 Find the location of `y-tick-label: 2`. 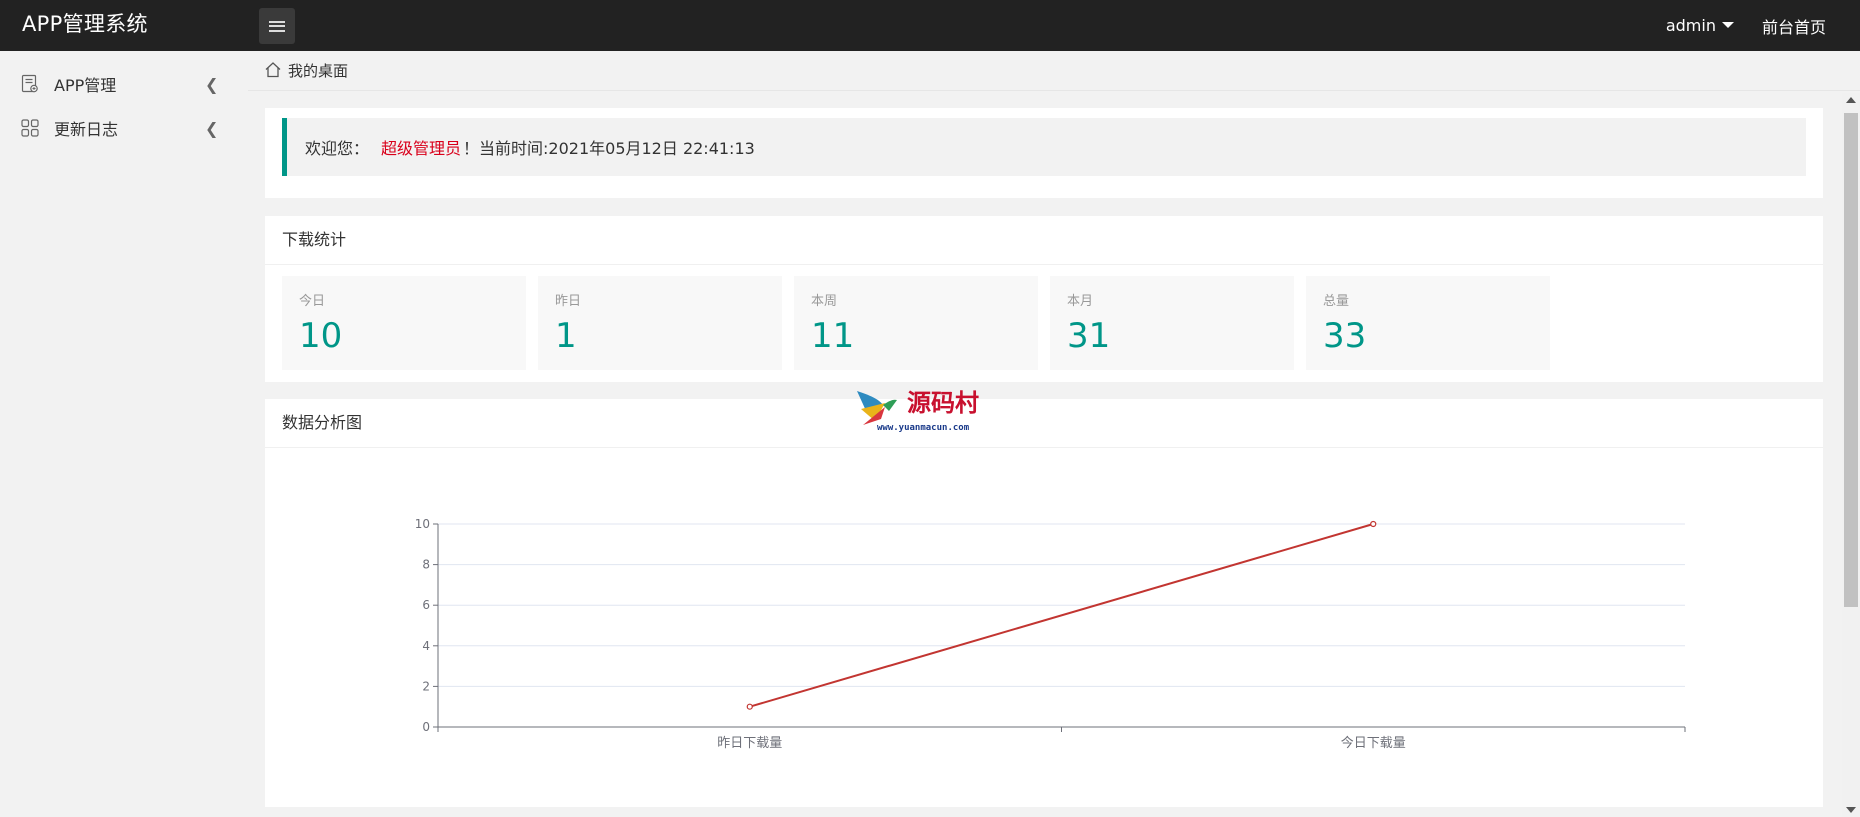

y-tick-label: 2 is located at coordinates (426, 686).